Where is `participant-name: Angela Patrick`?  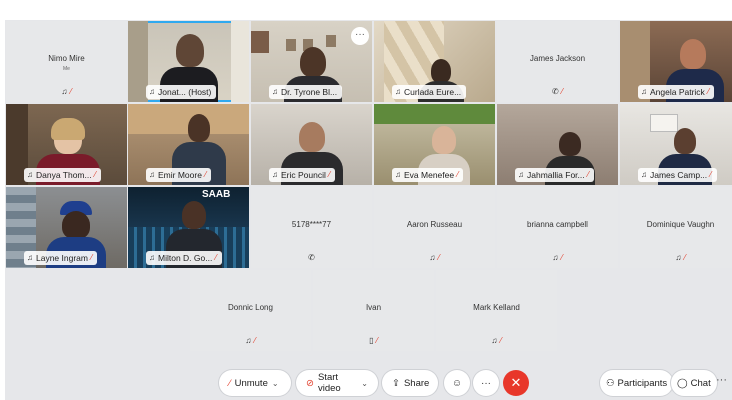
participant-name: Angela Patrick is located at coordinates (677, 92).